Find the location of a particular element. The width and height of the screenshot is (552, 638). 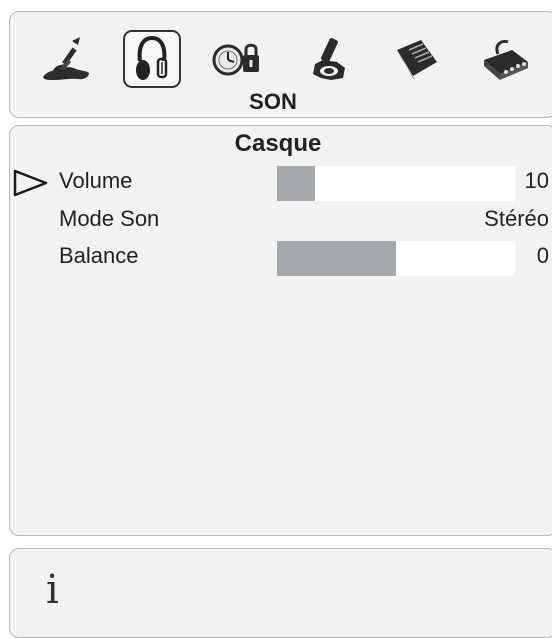

section-title: Casque is located at coordinates (278, 143).